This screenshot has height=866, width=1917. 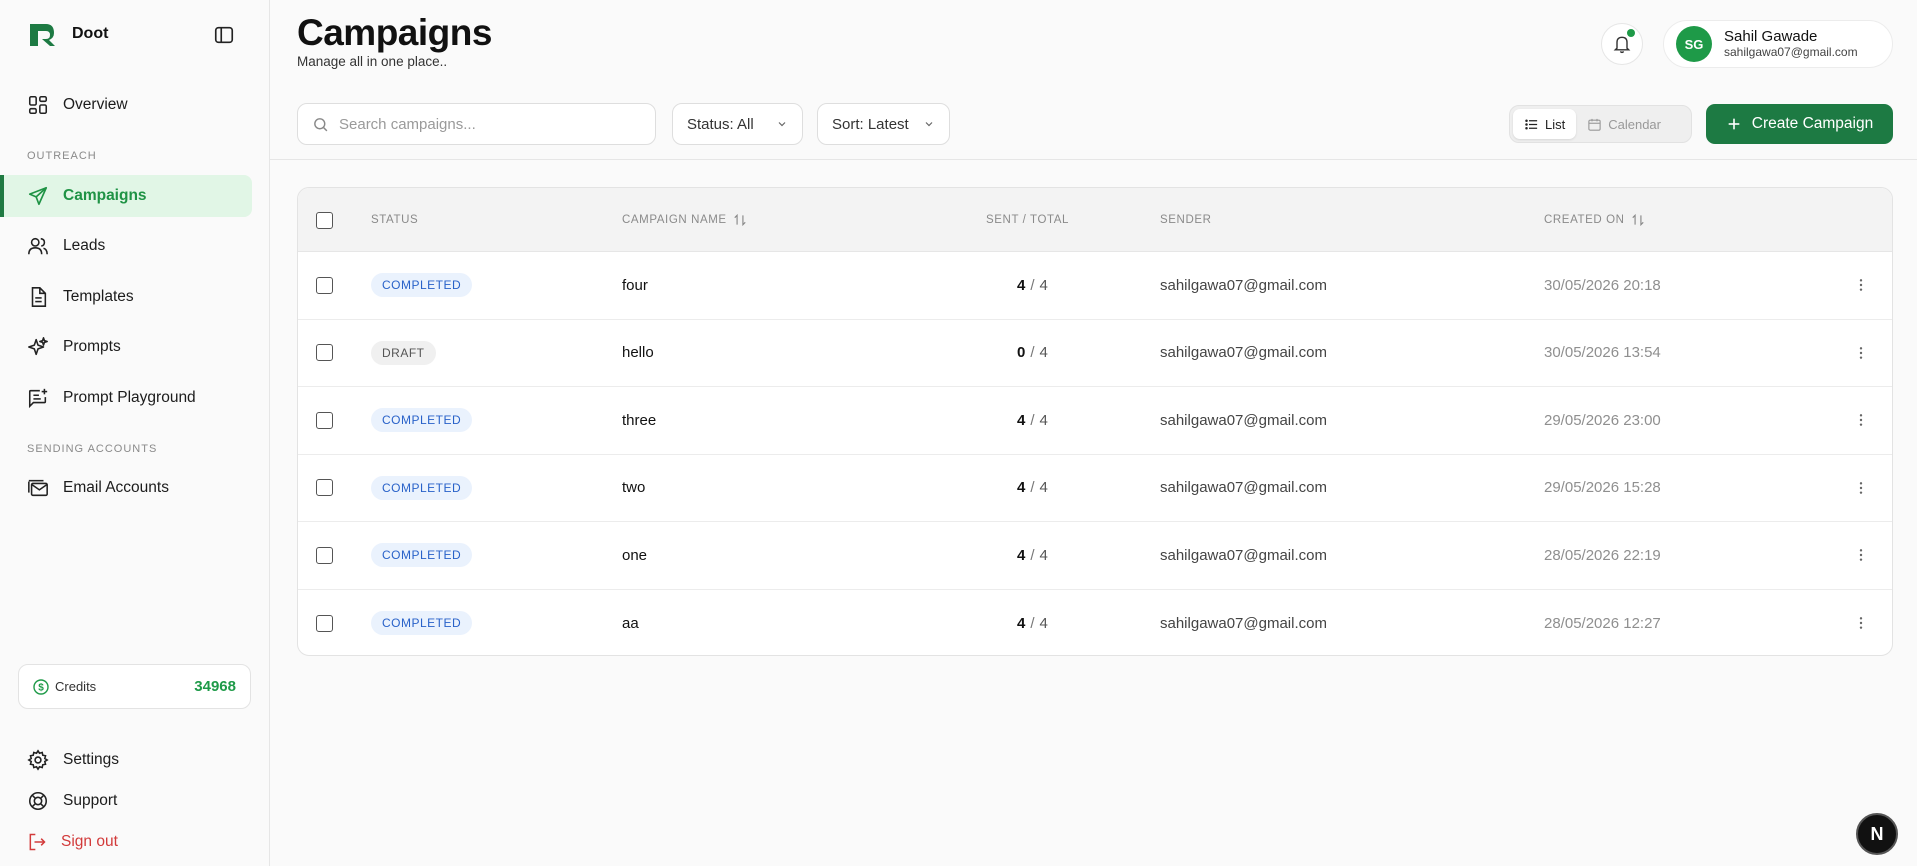 I want to click on sidebar-toggle-icon, so click(x=224, y=35).